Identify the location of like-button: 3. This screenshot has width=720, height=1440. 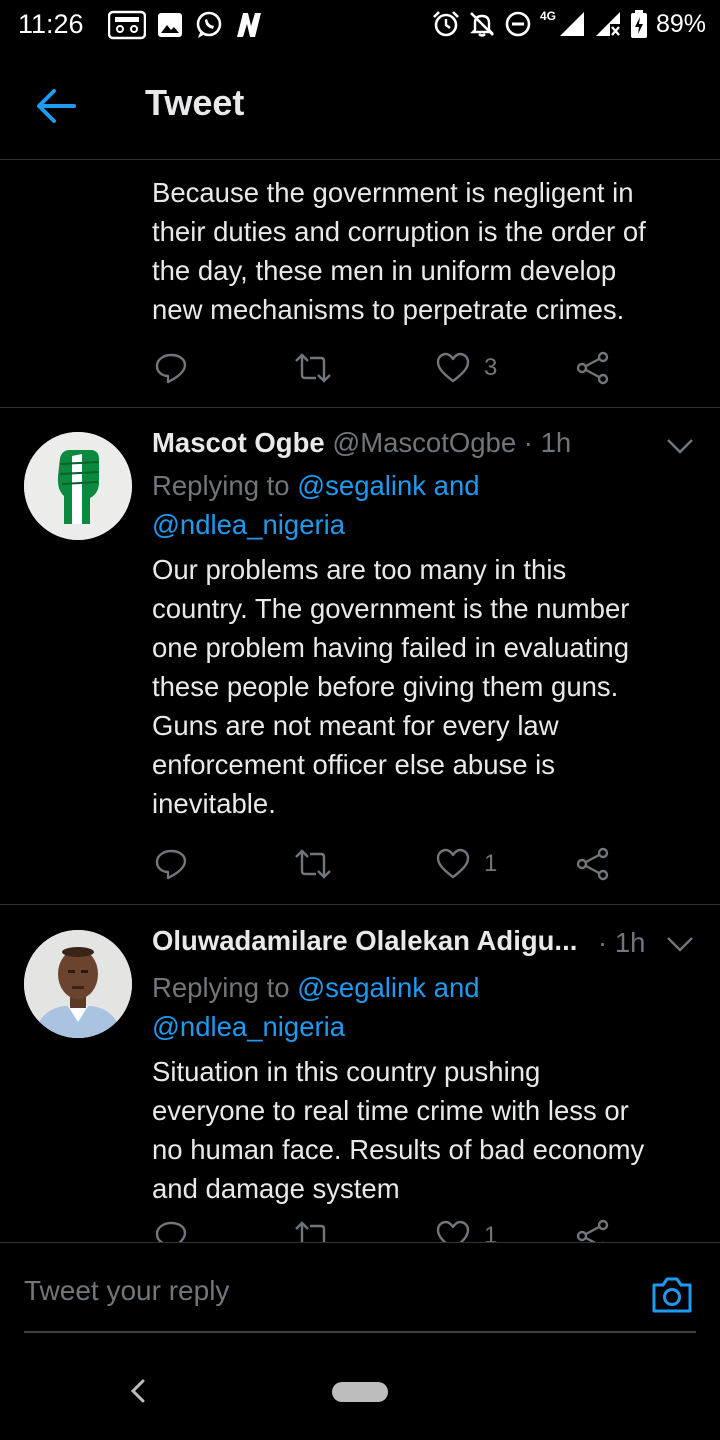
(466, 368).